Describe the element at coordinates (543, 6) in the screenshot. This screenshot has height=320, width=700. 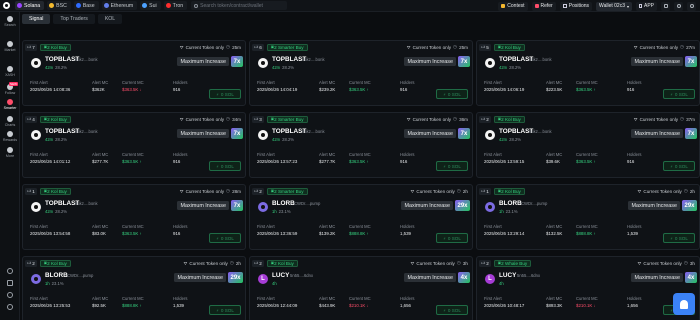
I see `refer-button: Refer` at that location.